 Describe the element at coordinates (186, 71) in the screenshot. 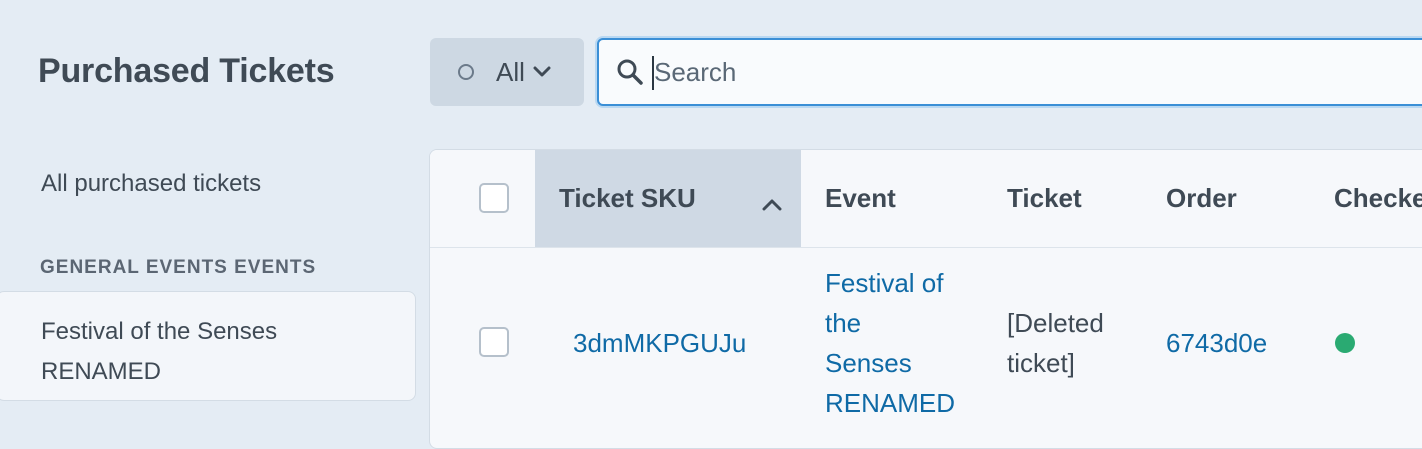

I see `page-title: Purchased Tickets` at that location.